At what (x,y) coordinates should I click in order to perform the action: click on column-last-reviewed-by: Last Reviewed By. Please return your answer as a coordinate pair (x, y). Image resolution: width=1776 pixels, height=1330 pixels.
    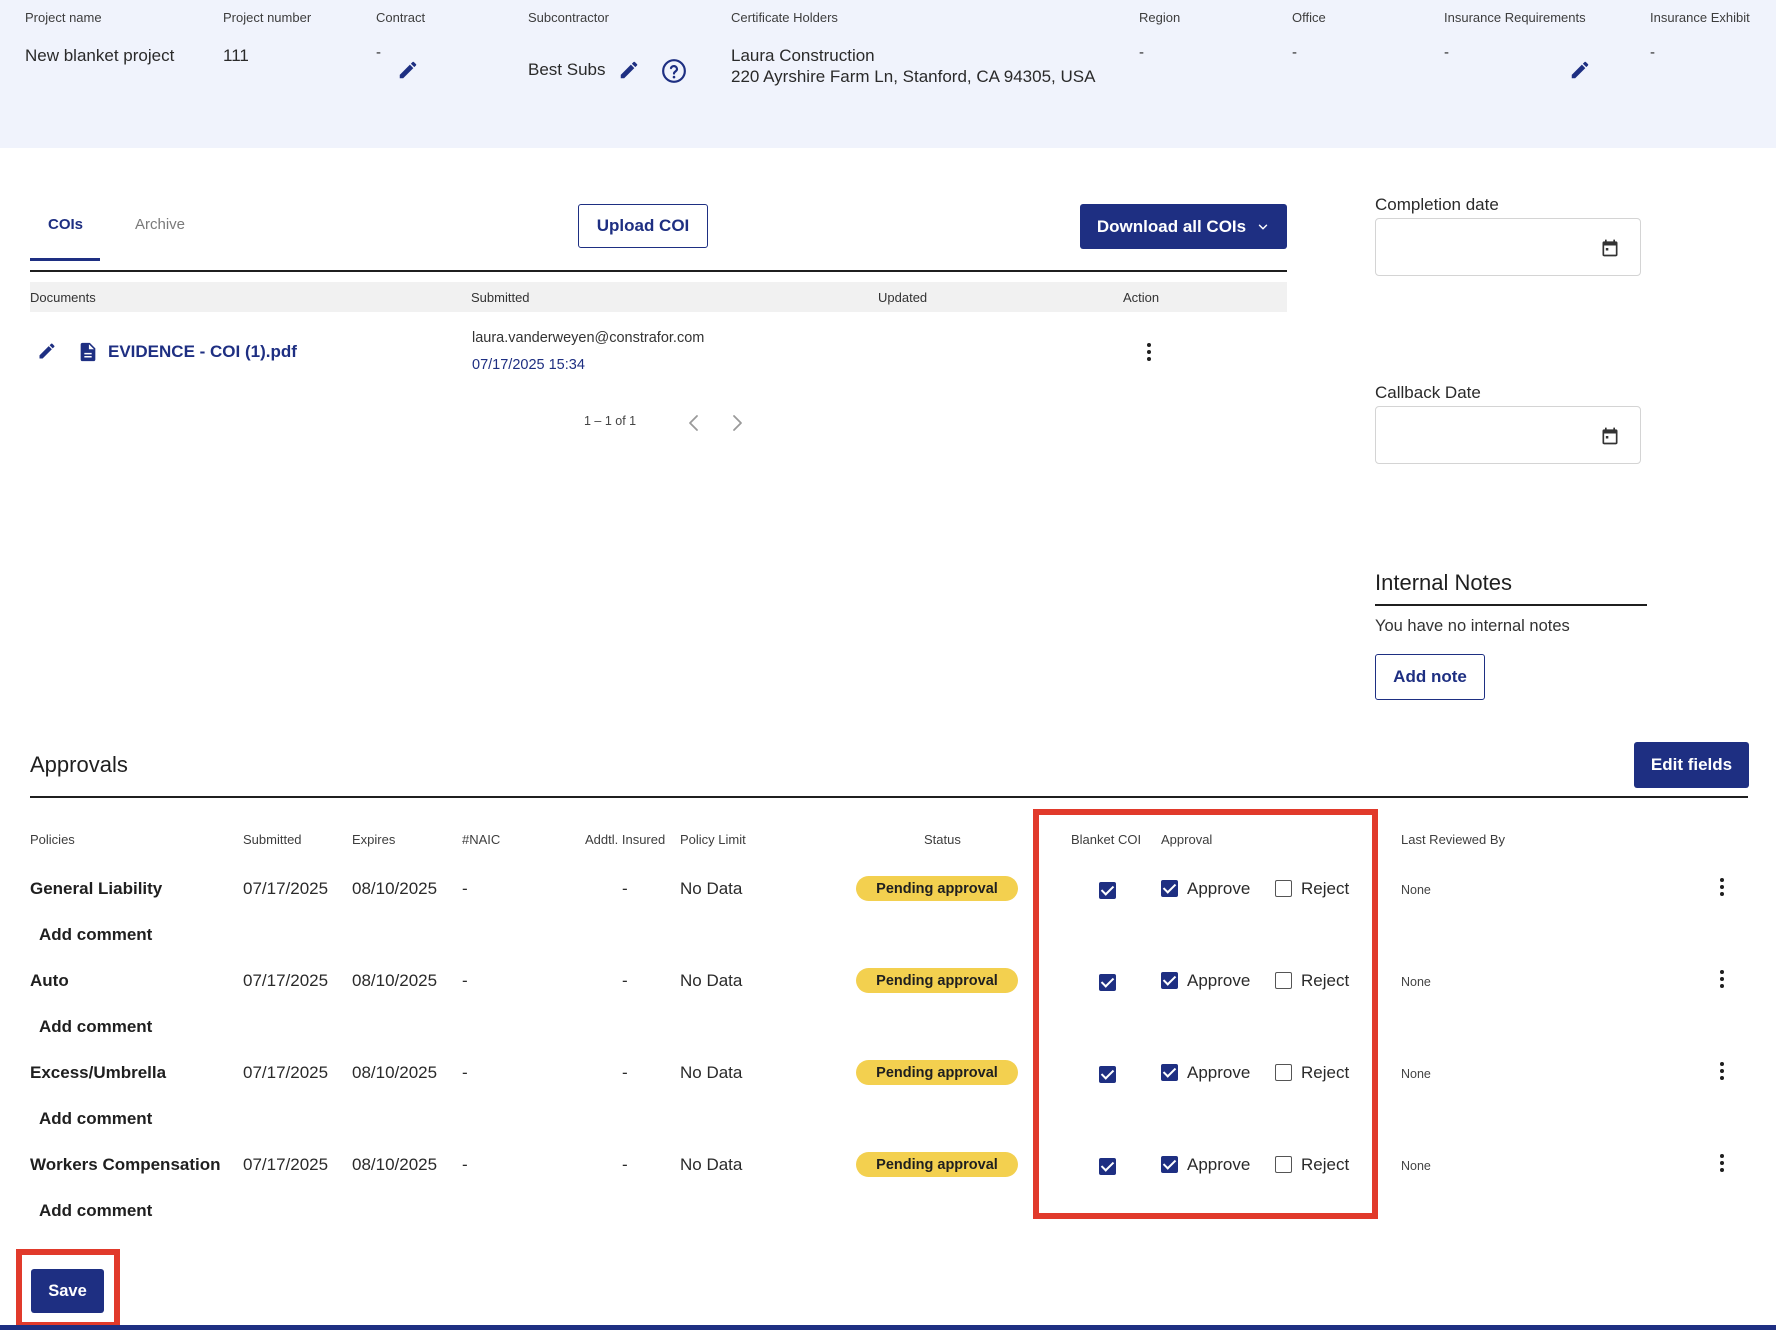
    Looking at the image, I should click on (1453, 839).